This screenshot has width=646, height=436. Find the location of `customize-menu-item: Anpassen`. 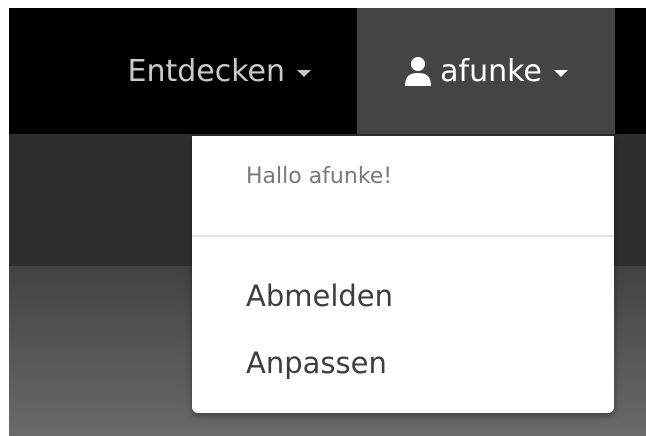

customize-menu-item: Anpassen is located at coordinates (316, 363).